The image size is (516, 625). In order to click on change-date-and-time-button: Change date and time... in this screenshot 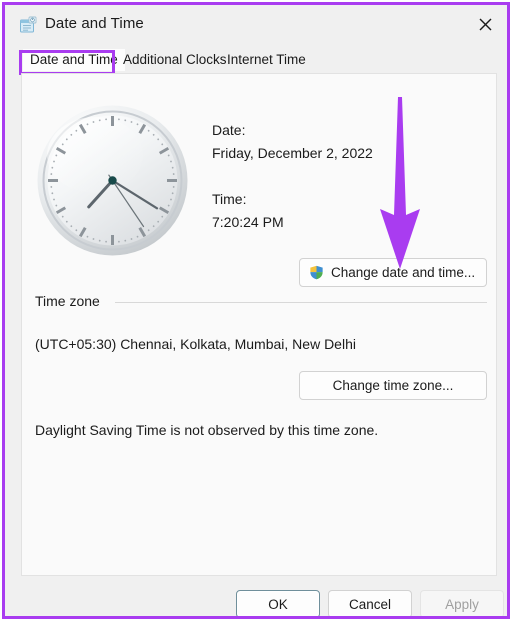, I will do `click(393, 272)`.